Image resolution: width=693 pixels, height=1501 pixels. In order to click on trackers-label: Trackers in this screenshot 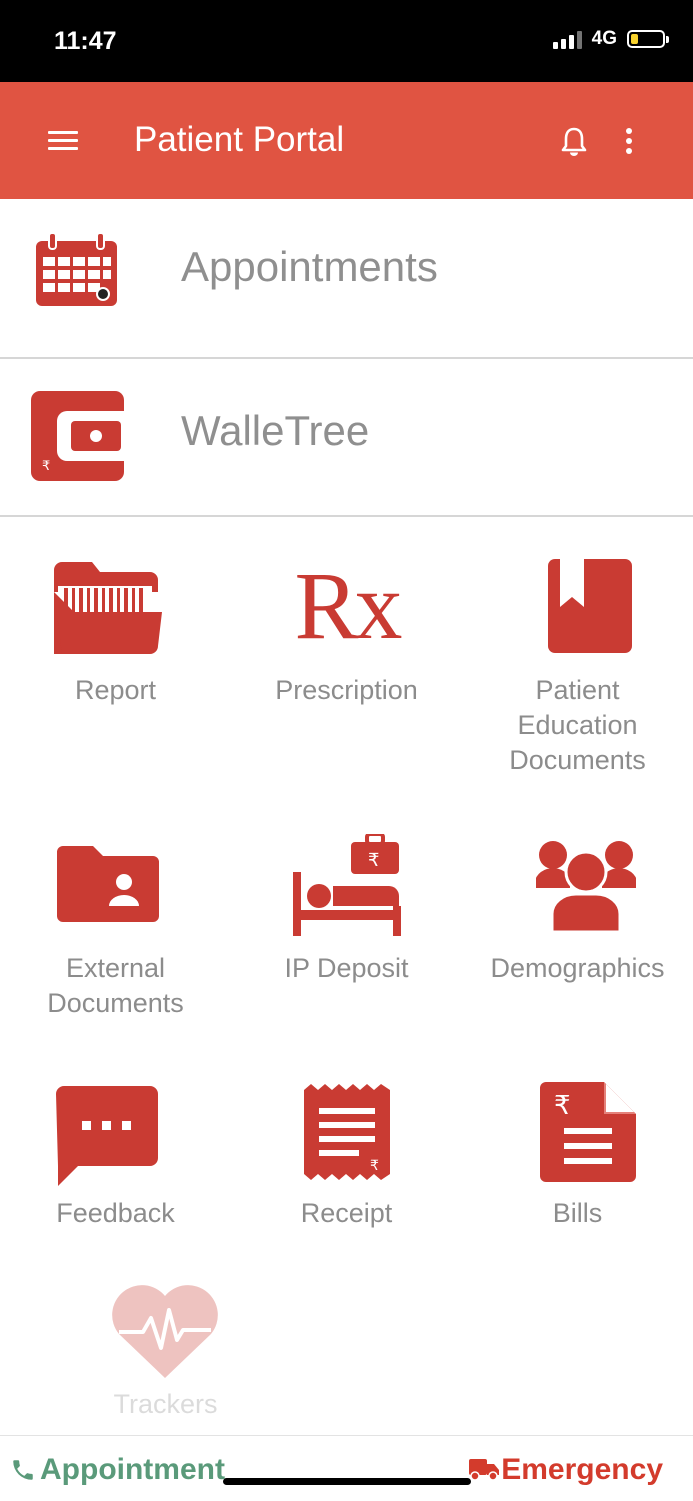, I will do `click(165, 1404)`.